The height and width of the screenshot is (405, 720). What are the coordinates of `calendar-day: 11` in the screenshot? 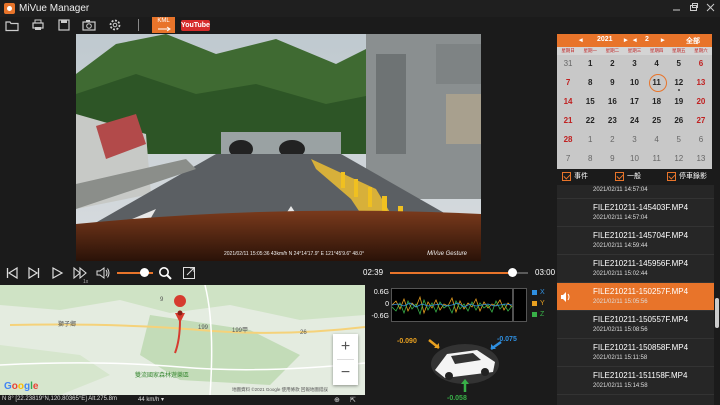 It's located at (657, 159).